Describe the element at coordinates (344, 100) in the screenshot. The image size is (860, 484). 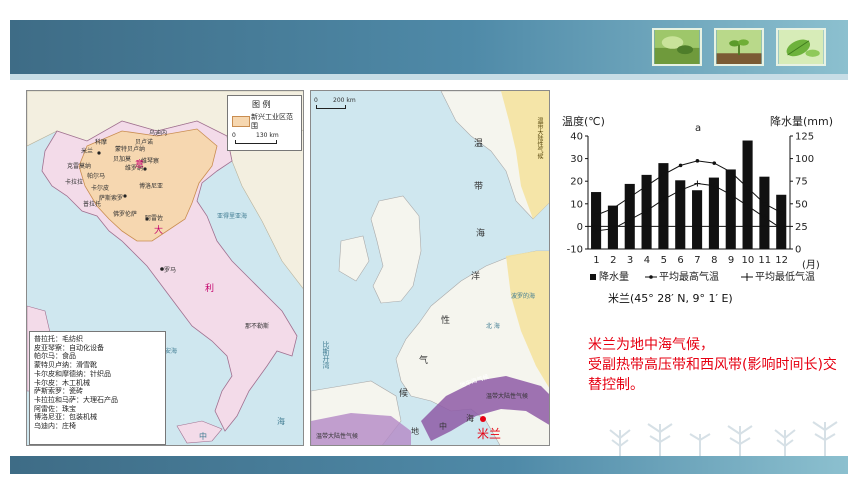
I see `europe-scale-value: 200 km` at that location.